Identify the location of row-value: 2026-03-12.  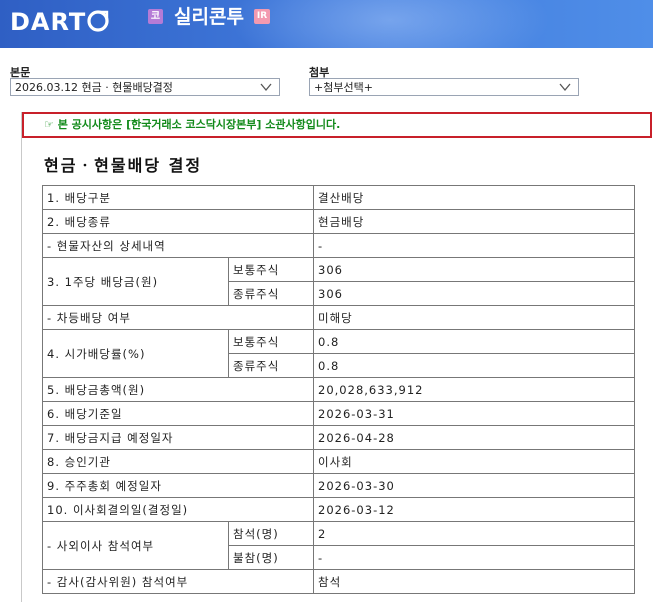
(474, 509).